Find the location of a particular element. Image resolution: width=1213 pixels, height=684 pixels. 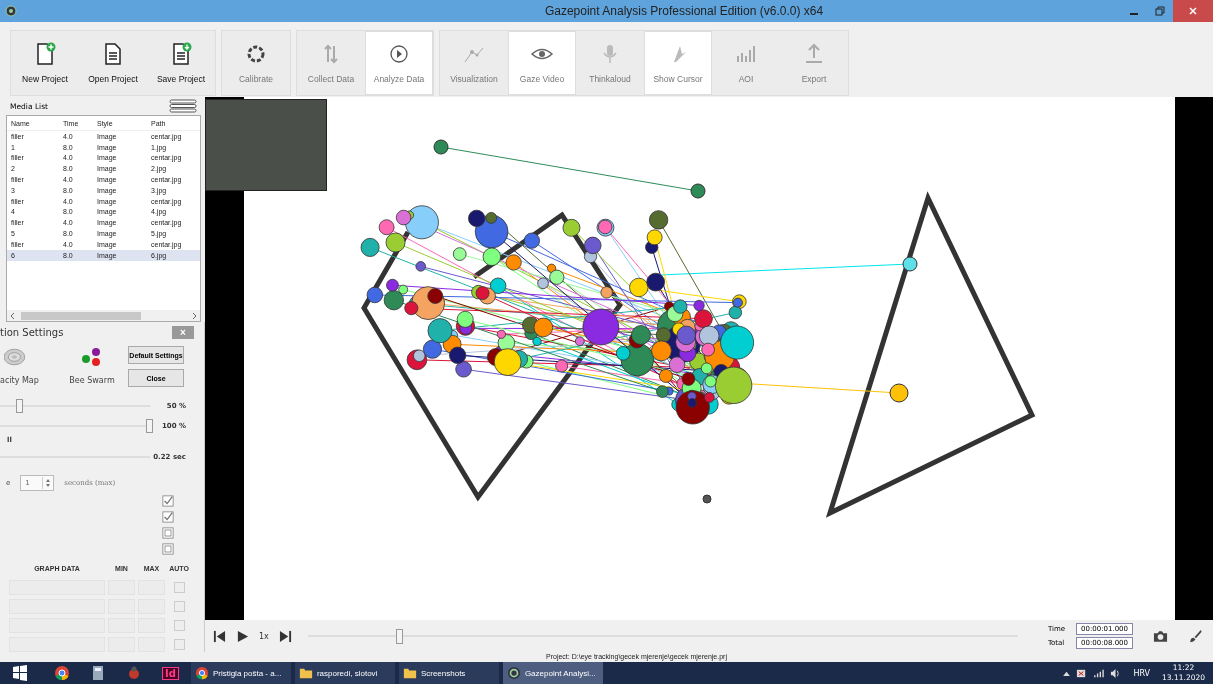

camera-icon is located at coordinates (1160, 636).